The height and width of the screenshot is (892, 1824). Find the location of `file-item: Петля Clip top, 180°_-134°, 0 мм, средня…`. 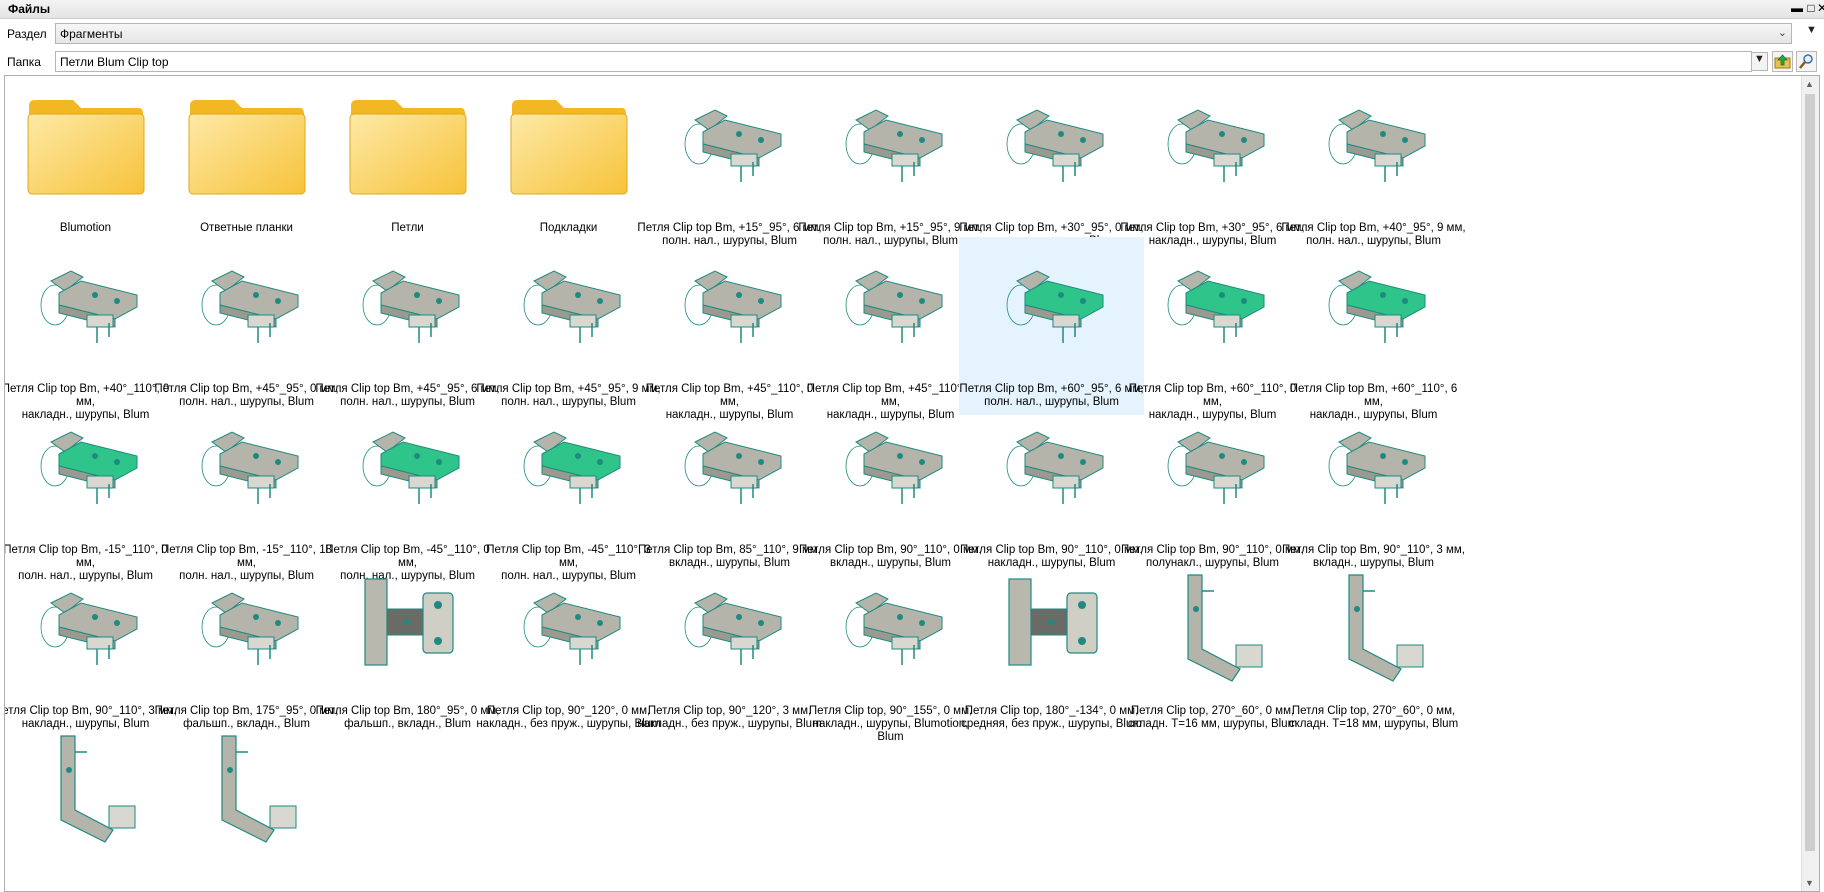

file-item: Петля Clip top, 180°_-134°, 0 мм, средня… is located at coordinates (1051, 648).